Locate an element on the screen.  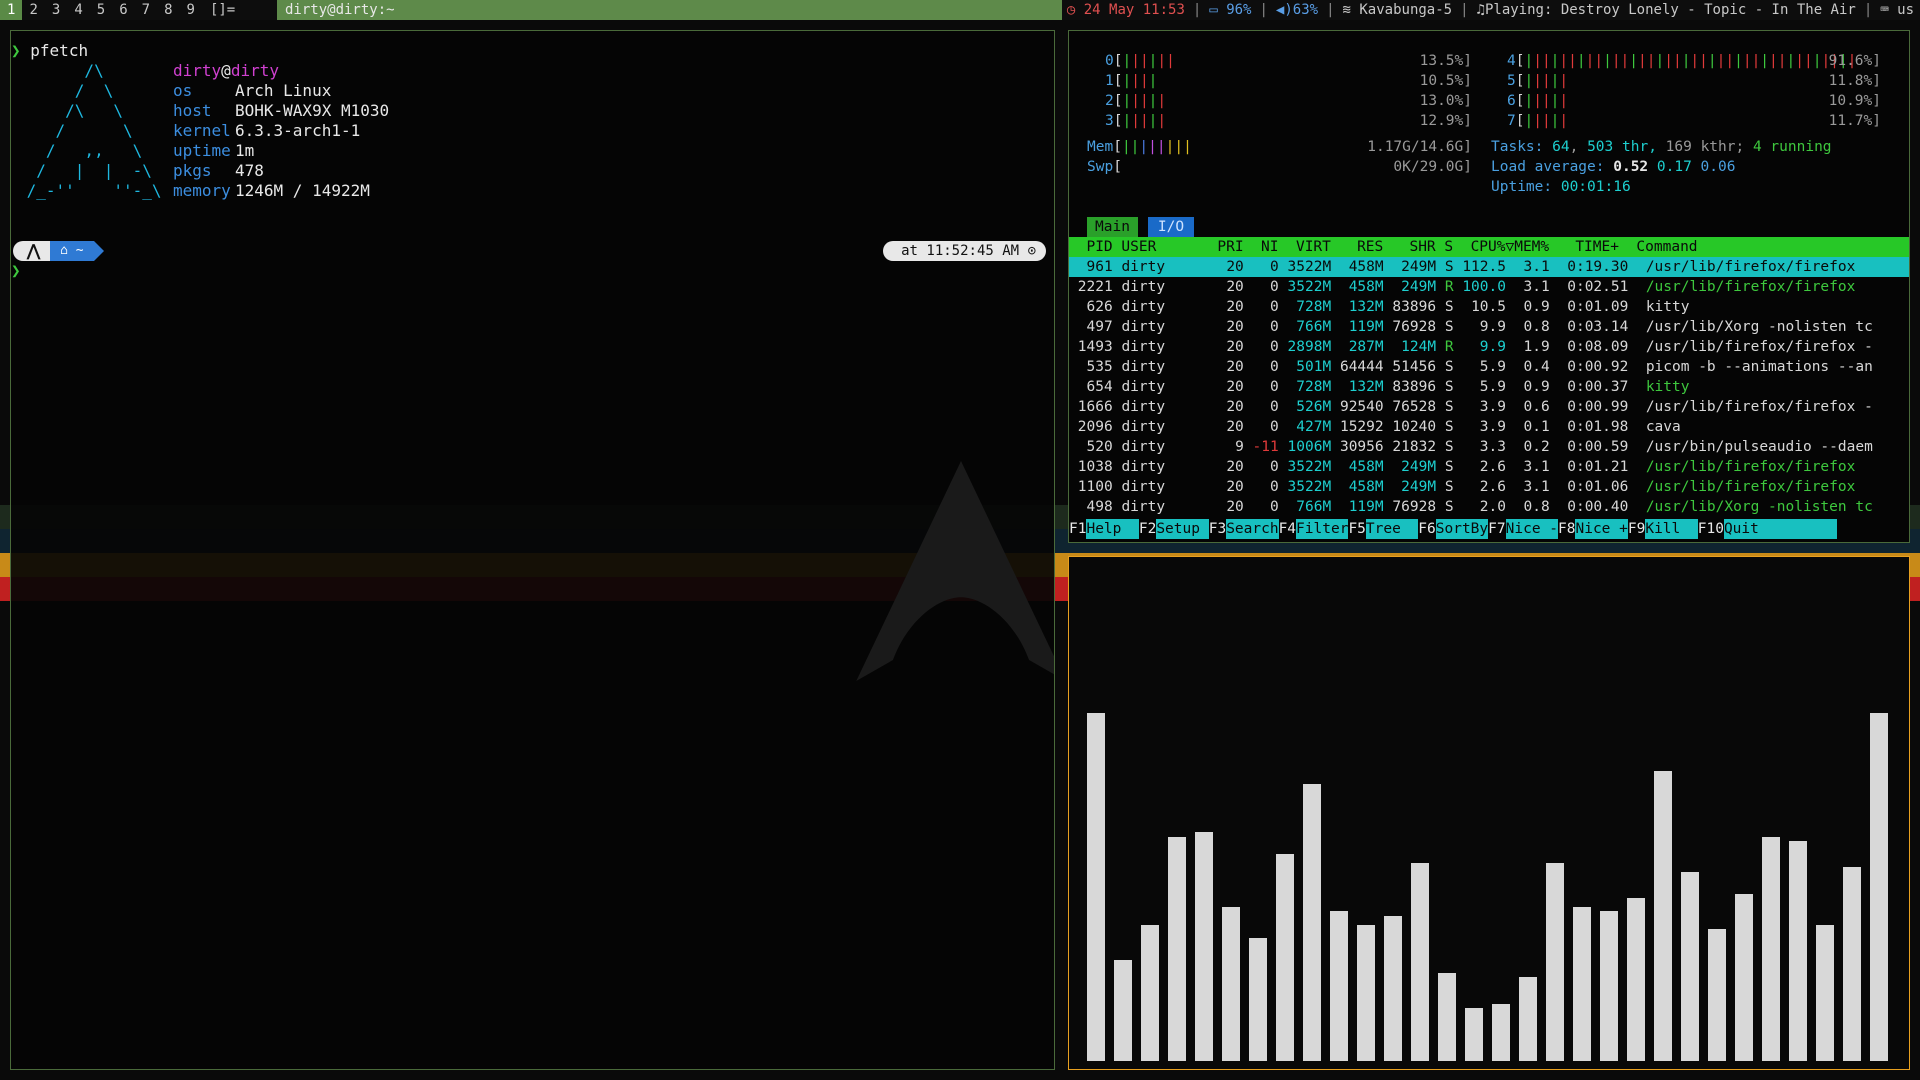
fkey-f6: F6 is located at coordinates (1426, 529).